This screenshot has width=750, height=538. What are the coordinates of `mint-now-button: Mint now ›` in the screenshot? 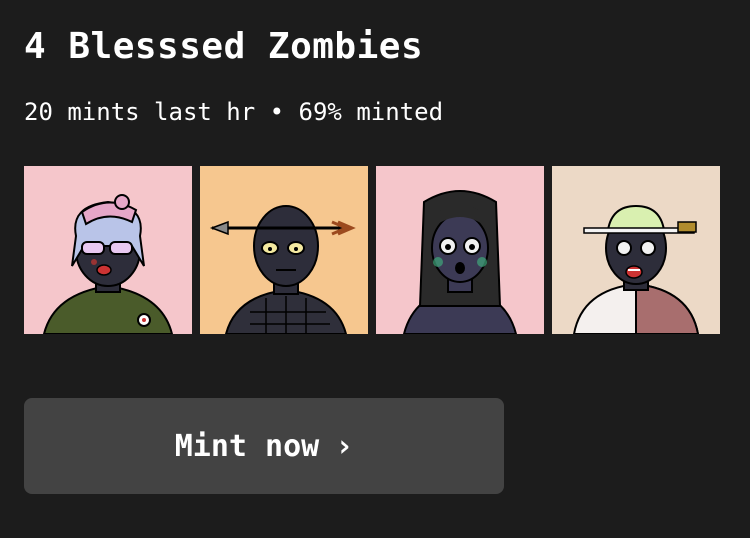 It's located at (264, 446).